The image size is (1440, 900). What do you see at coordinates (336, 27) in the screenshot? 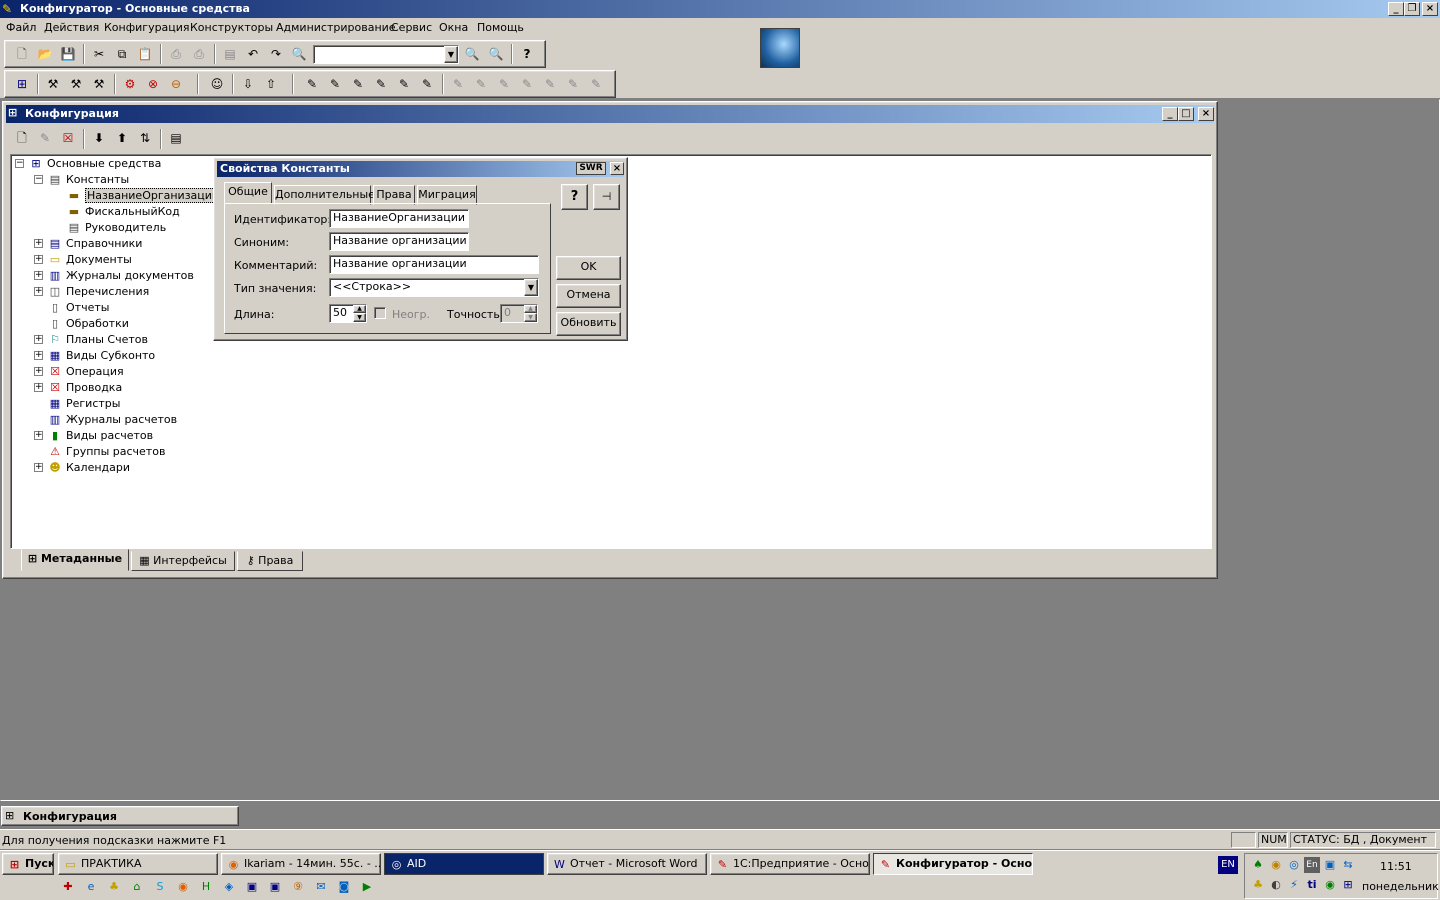
I see `menu-administration: Администрирование` at bounding box center [336, 27].